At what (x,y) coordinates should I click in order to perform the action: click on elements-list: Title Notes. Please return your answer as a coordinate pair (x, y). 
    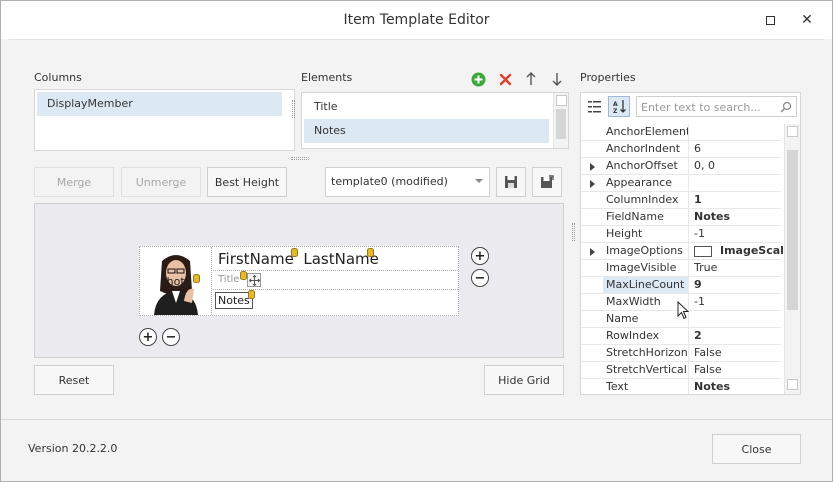
    Looking at the image, I should click on (435, 120).